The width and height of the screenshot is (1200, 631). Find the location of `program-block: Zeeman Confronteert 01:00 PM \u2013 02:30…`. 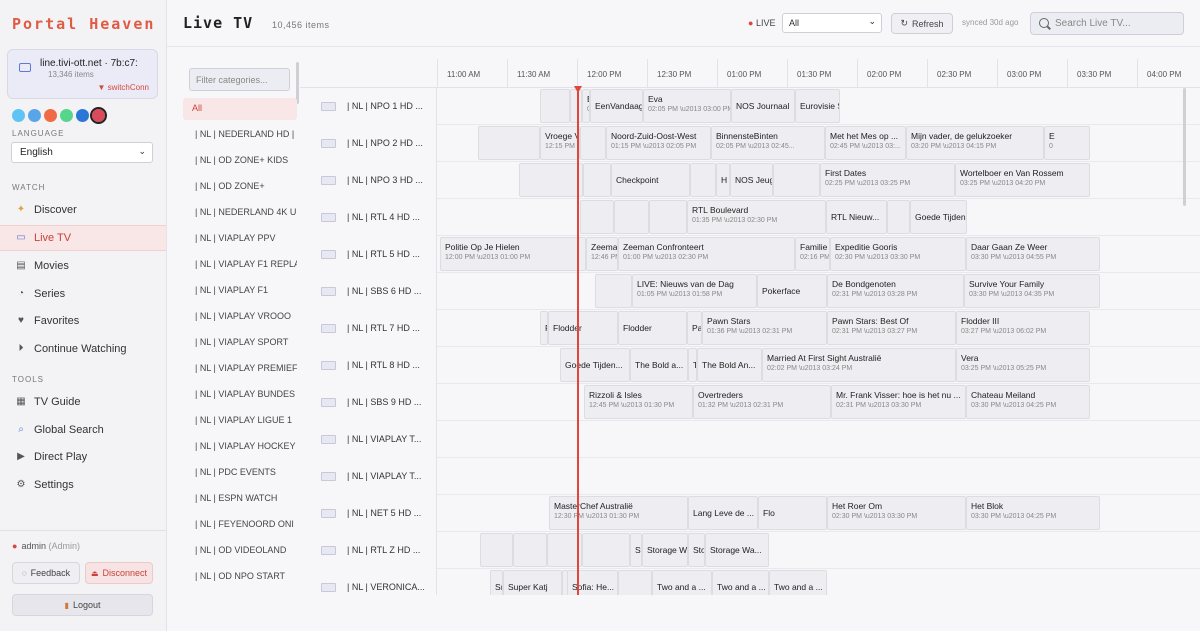

program-block: Zeeman Confronteert 01:00 PM \u2013 02:30… is located at coordinates (706, 254).